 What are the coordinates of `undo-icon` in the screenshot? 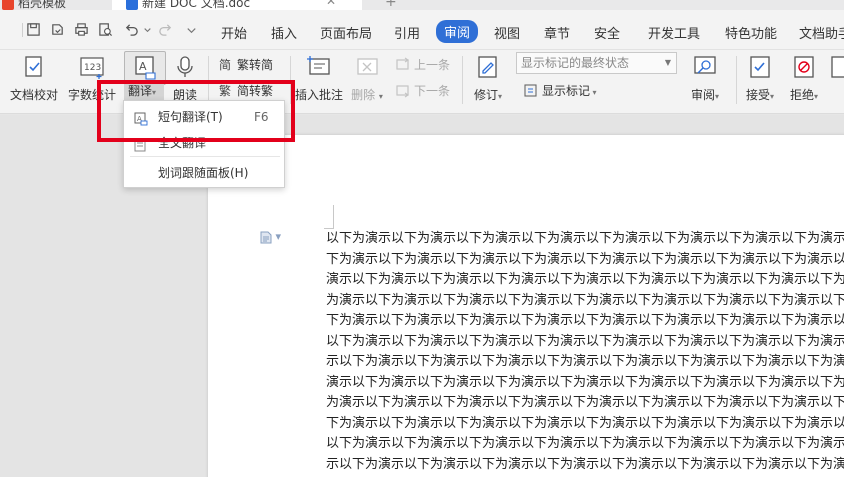 It's located at (131, 29).